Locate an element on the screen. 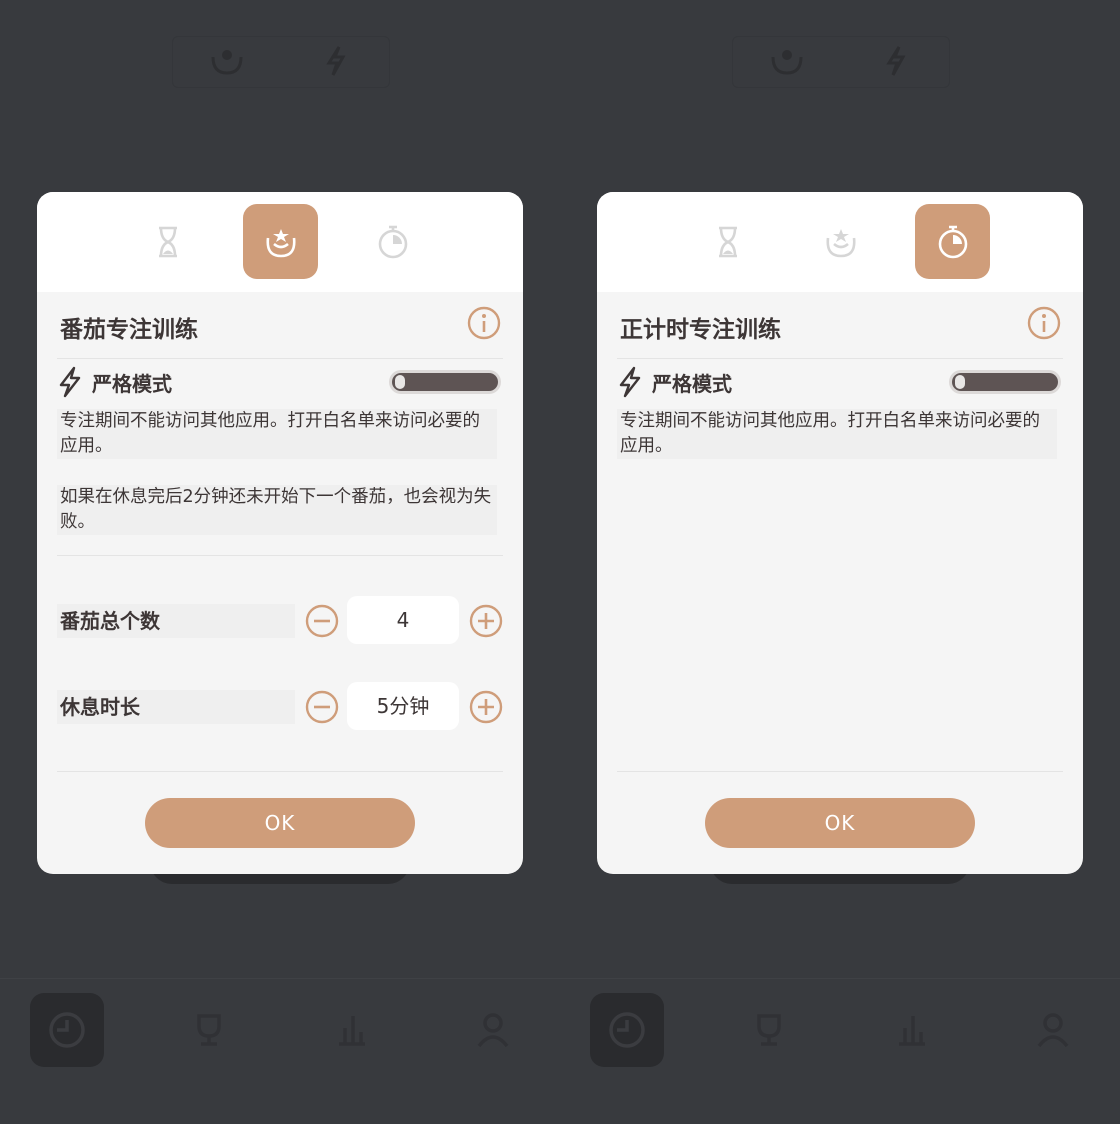  dialog-title: 正计时专注训练 is located at coordinates (700, 330).